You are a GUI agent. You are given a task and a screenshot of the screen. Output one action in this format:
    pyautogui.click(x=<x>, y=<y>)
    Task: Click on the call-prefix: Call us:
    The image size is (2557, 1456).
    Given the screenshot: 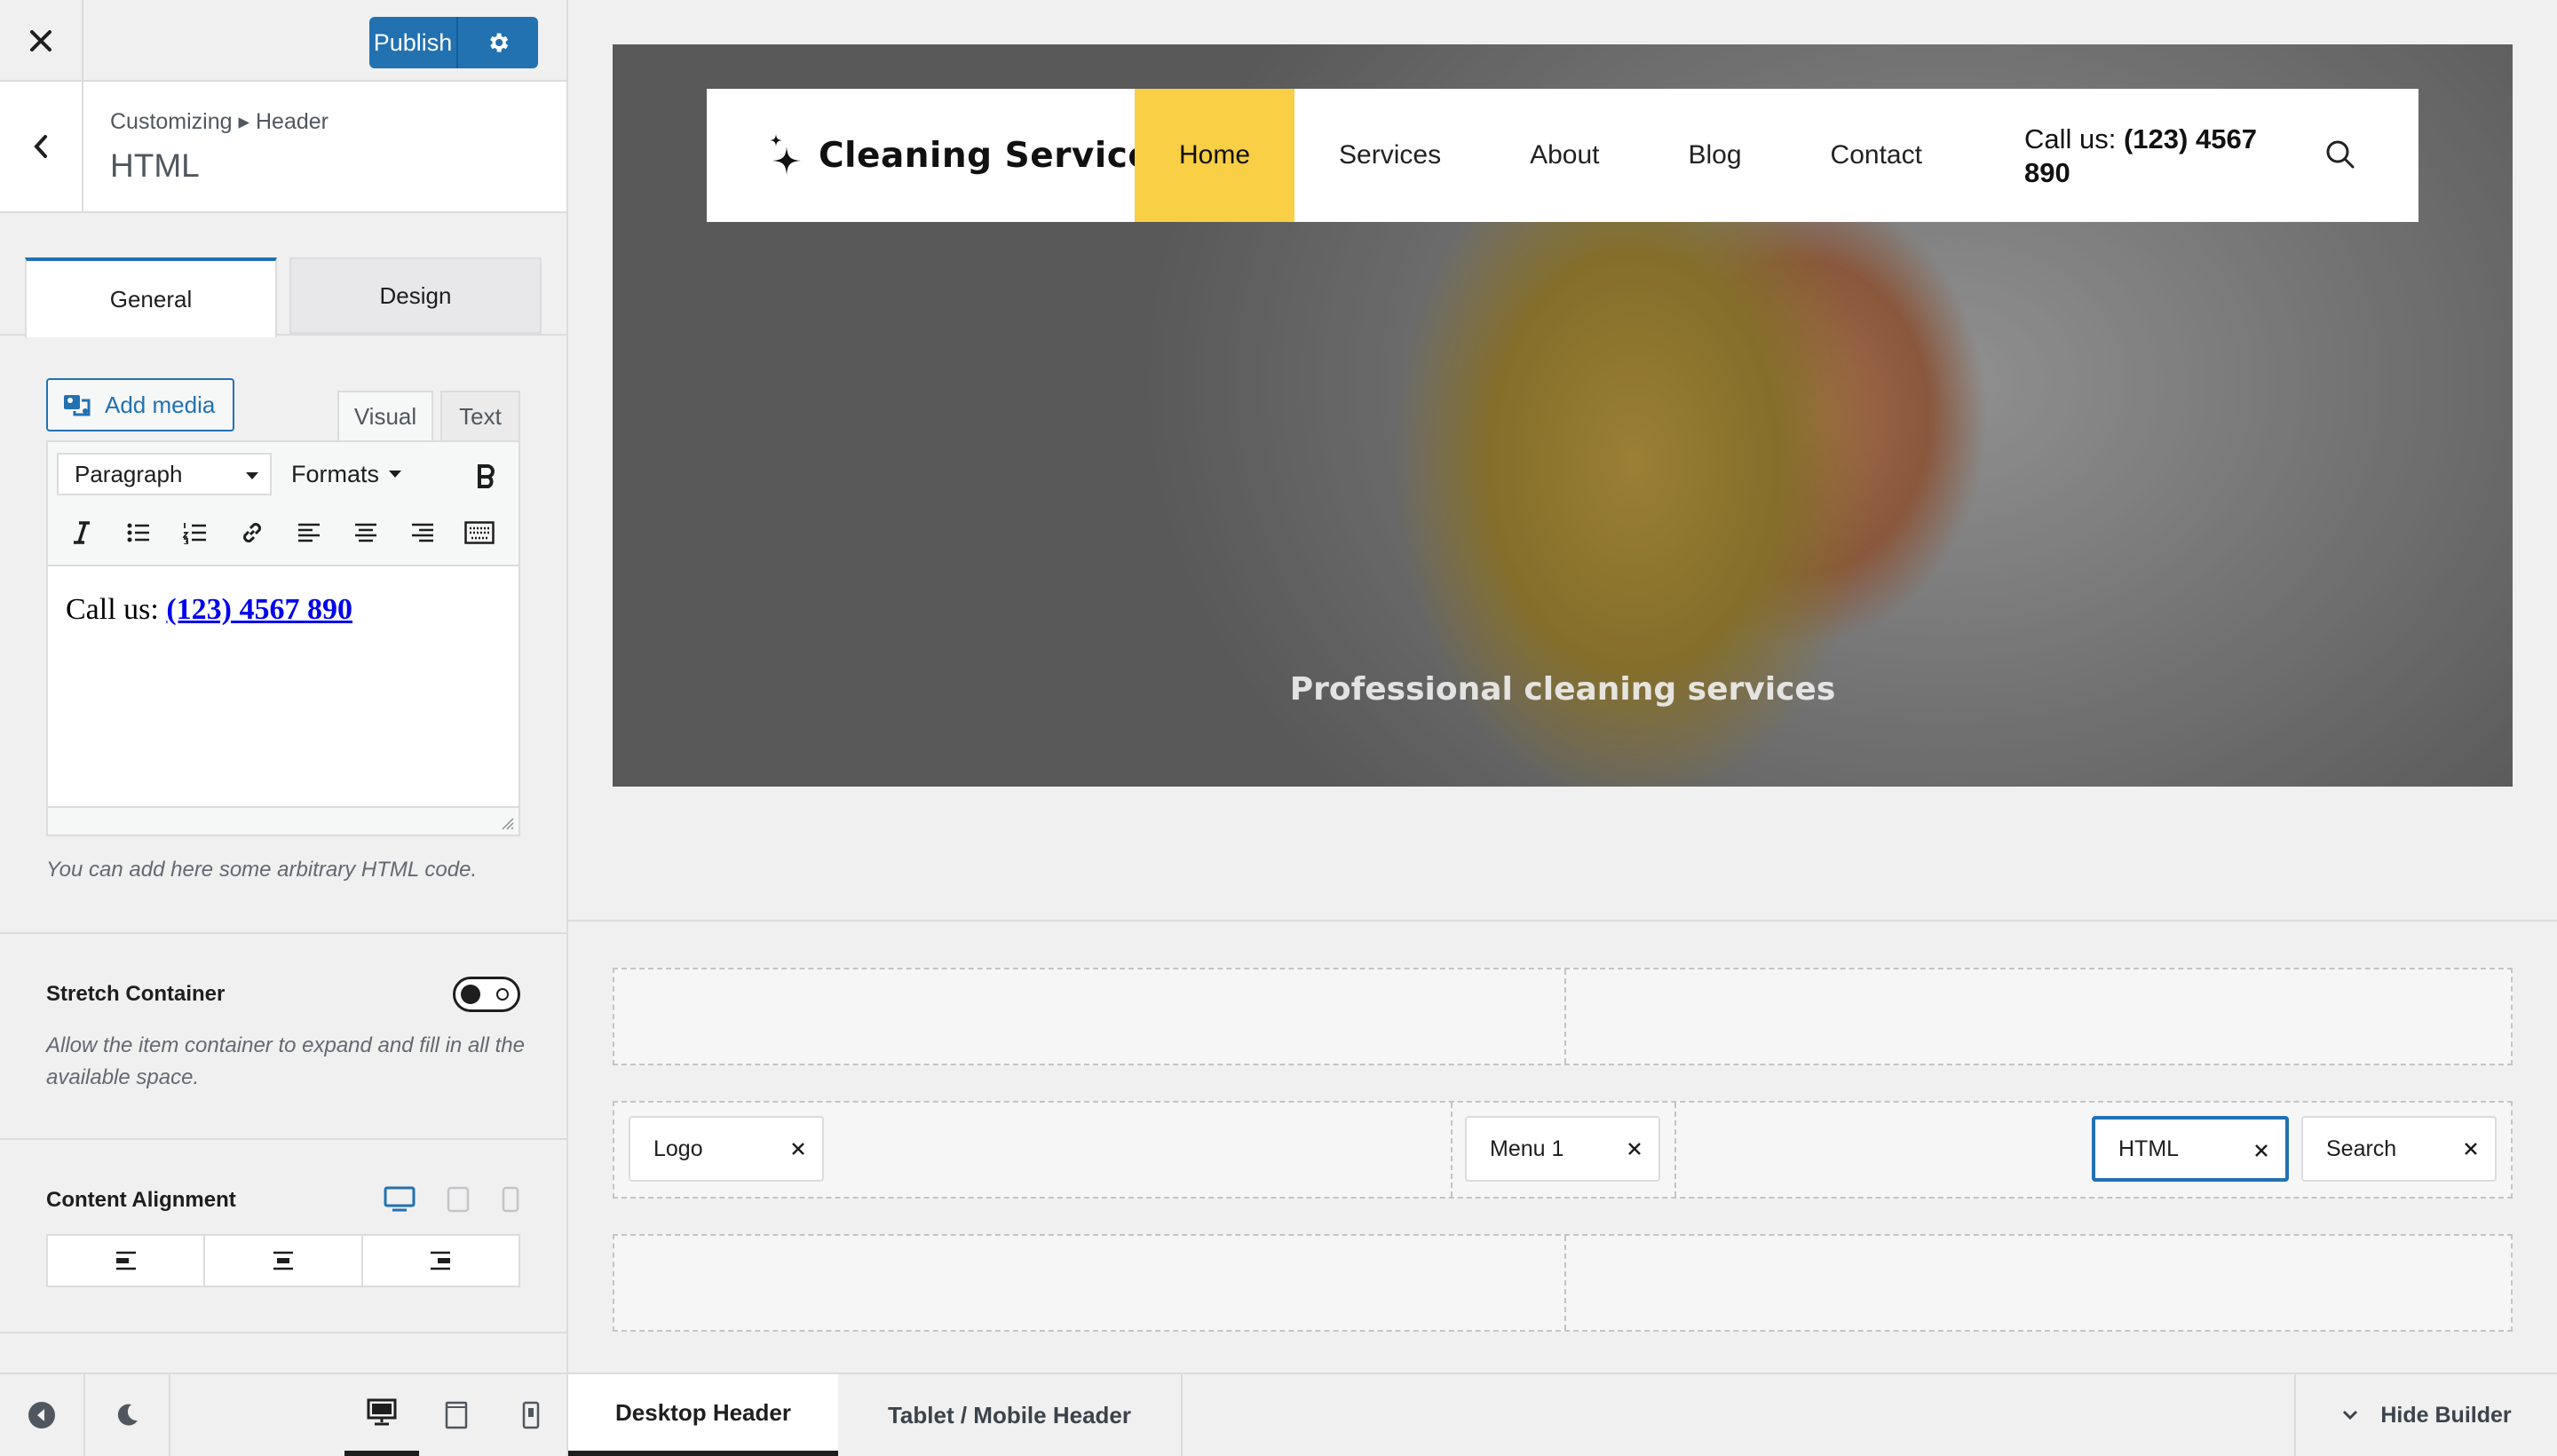 What is the action you would take?
    pyautogui.click(x=2074, y=138)
    